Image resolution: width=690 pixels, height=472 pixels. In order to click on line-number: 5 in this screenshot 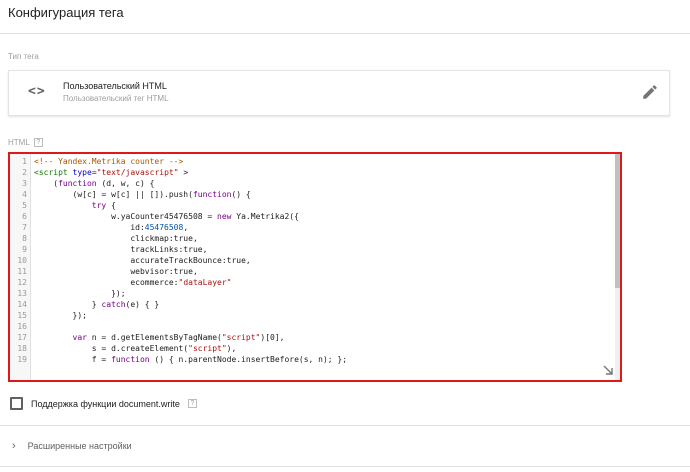, I will do `click(24, 205)`.